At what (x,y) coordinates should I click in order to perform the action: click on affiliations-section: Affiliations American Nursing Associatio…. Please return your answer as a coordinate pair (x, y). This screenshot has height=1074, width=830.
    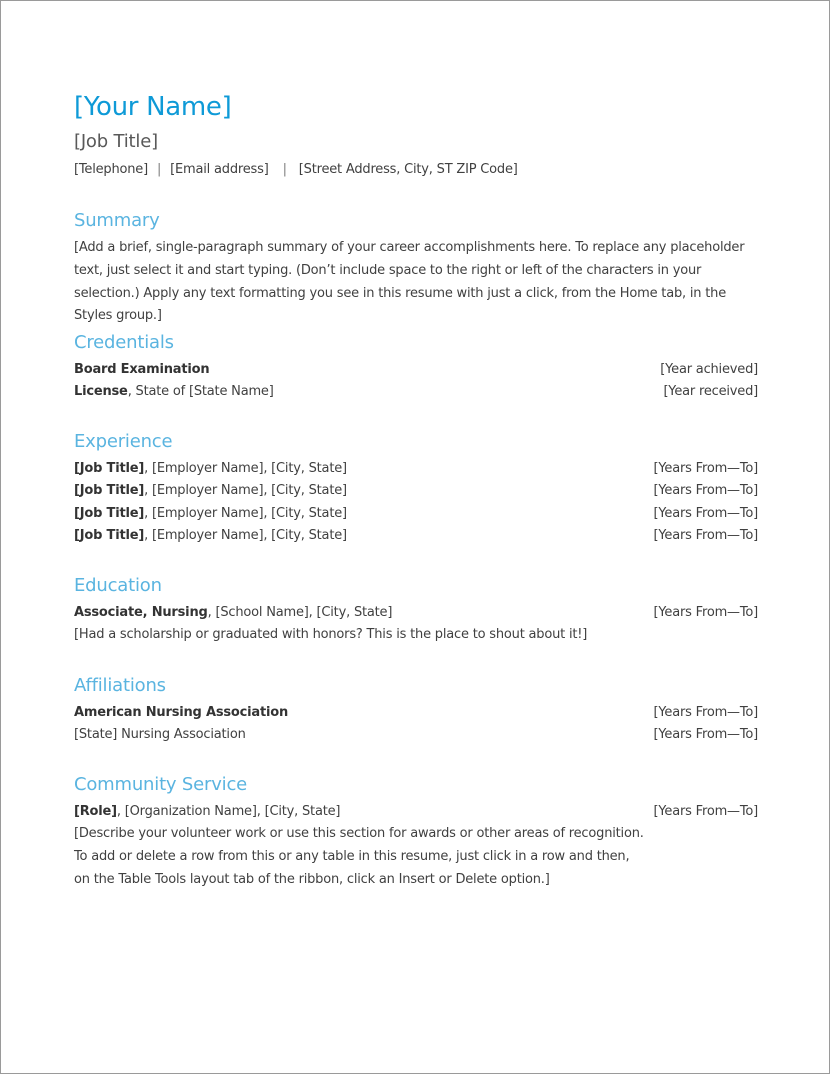
    Looking at the image, I should click on (416, 710).